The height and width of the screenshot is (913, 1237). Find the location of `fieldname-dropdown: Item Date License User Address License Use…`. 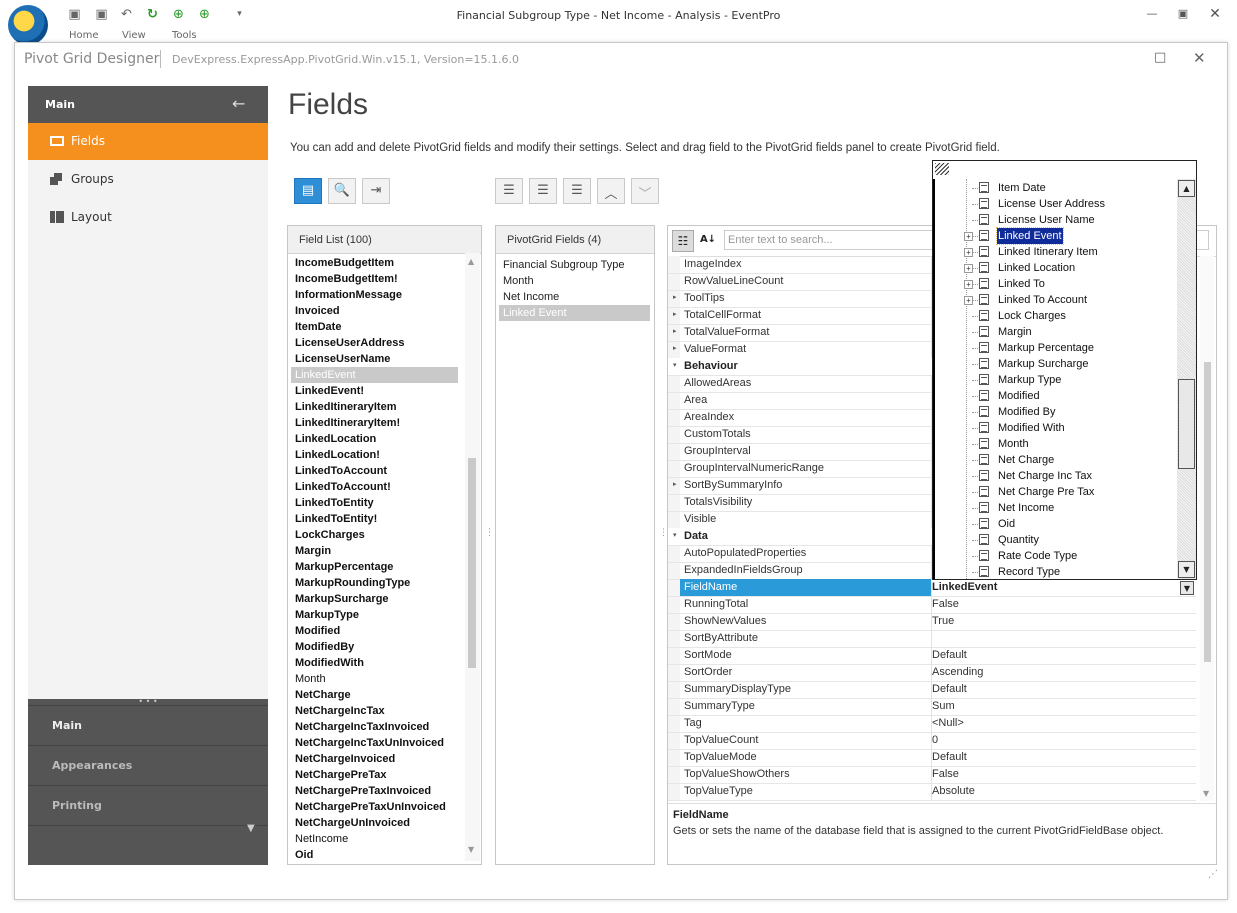

fieldname-dropdown: Item Date License User Address License Use… is located at coordinates (1064, 370).